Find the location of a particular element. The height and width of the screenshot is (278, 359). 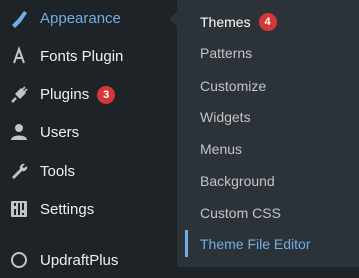

themes-update-badge: 4 is located at coordinates (267, 21).